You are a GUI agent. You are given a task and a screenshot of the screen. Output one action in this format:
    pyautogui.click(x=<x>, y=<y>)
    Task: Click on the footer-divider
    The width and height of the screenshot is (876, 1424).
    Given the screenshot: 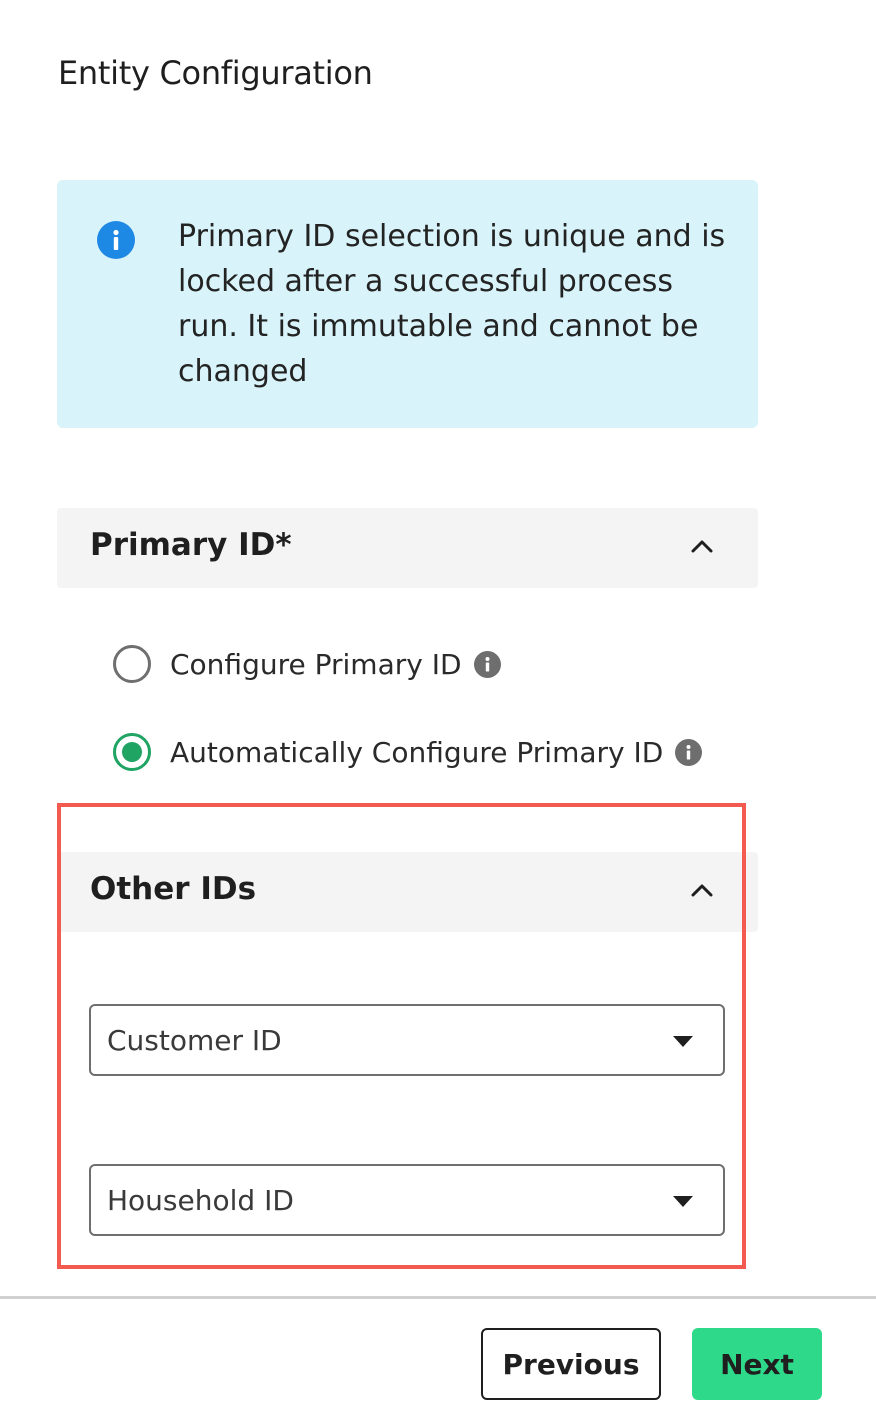 What is the action you would take?
    pyautogui.click(x=438, y=1297)
    